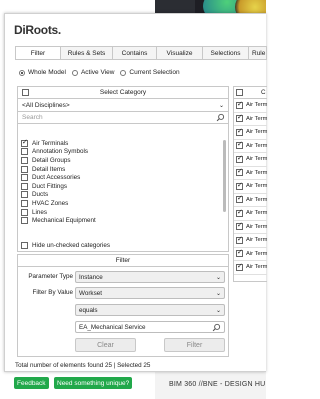 The height and width of the screenshot is (399, 320). What do you see at coordinates (218, 311) in the screenshot?
I see `chevron-down-icon: ⌄` at bounding box center [218, 311].